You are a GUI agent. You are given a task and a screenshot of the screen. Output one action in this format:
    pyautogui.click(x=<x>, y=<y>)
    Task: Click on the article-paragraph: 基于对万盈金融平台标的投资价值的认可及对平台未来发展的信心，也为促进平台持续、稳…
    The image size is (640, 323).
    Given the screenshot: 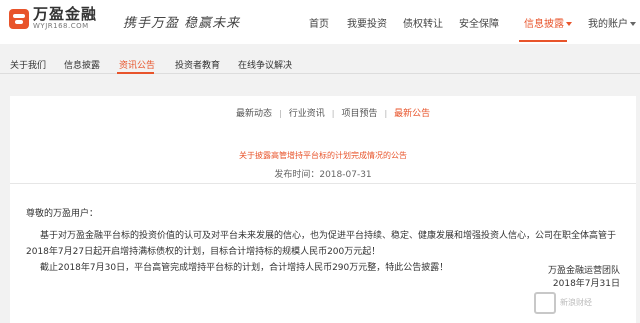 What is the action you would take?
    pyautogui.click(x=321, y=244)
    